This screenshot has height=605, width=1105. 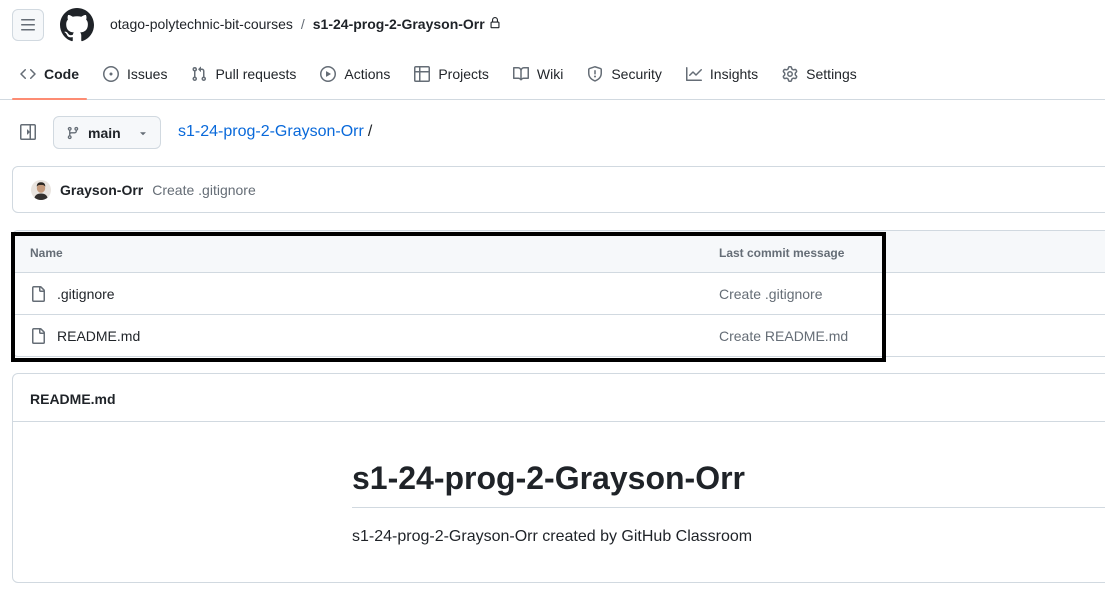 What do you see at coordinates (271, 131) in the screenshot?
I see `repo-root-link: s1-24-prog-2-Grayson-Orr` at bounding box center [271, 131].